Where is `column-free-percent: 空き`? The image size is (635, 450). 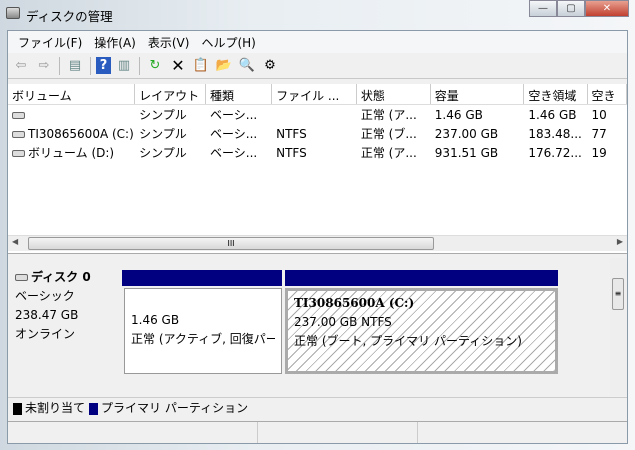
column-free-percent: 空き is located at coordinates (607, 94).